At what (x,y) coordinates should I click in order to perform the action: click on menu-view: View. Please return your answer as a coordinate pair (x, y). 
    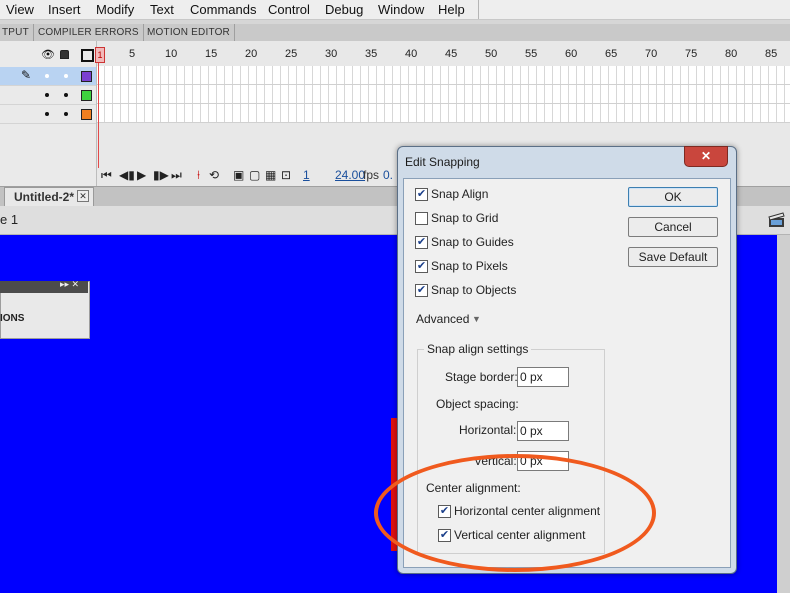
    Looking at the image, I should click on (20, 9).